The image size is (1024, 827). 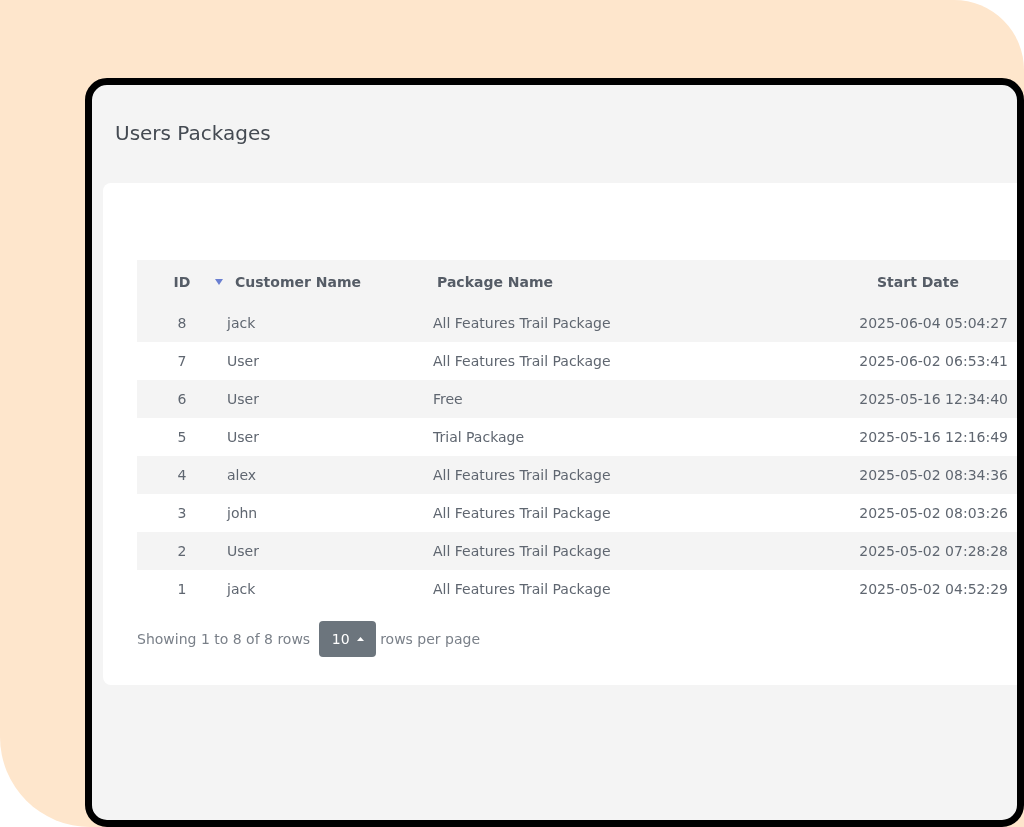 I want to click on column-header: Start Date, so click(x=915, y=282).